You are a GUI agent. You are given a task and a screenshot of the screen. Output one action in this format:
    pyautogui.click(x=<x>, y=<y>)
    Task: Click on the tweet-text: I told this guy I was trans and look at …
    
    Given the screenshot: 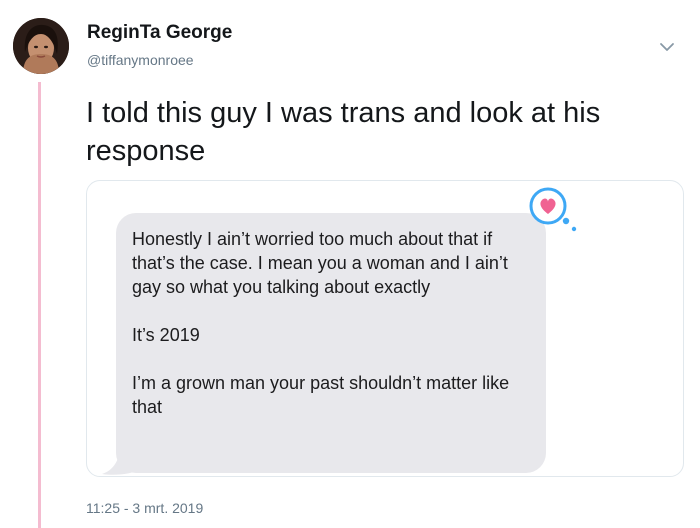 What is the action you would take?
    pyautogui.click(x=343, y=132)
    